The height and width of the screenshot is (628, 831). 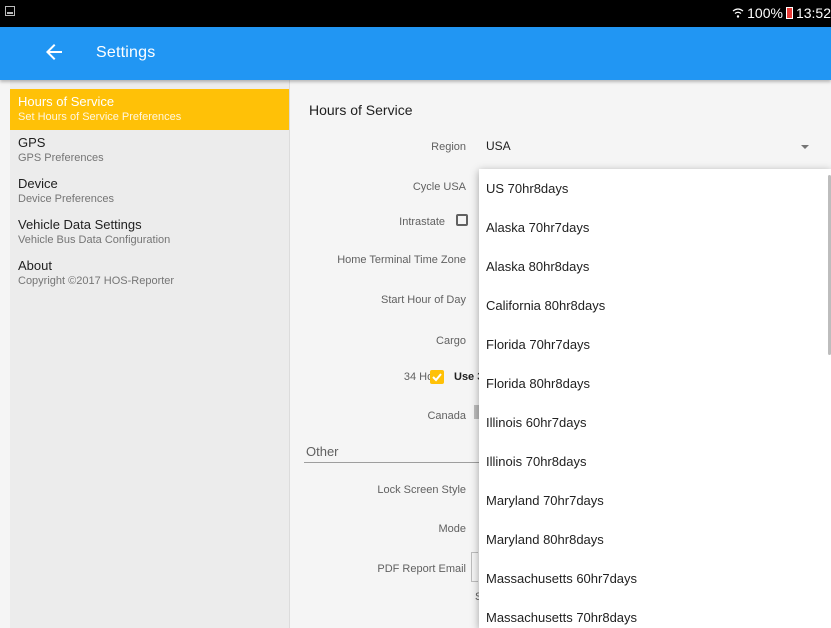 What do you see at coordinates (462, 220) in the screenshot?
I see `intrastate-checkbox` at bounding box center [462, 220].